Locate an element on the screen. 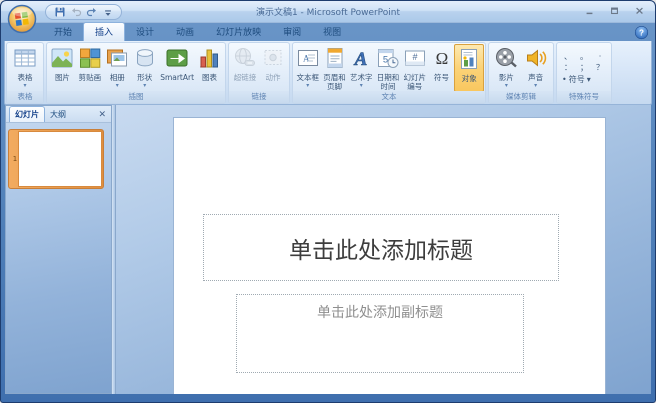 The height and width of the screenshot is (403, 656). tab-home: 开始 is located at coordinates (63, 32).